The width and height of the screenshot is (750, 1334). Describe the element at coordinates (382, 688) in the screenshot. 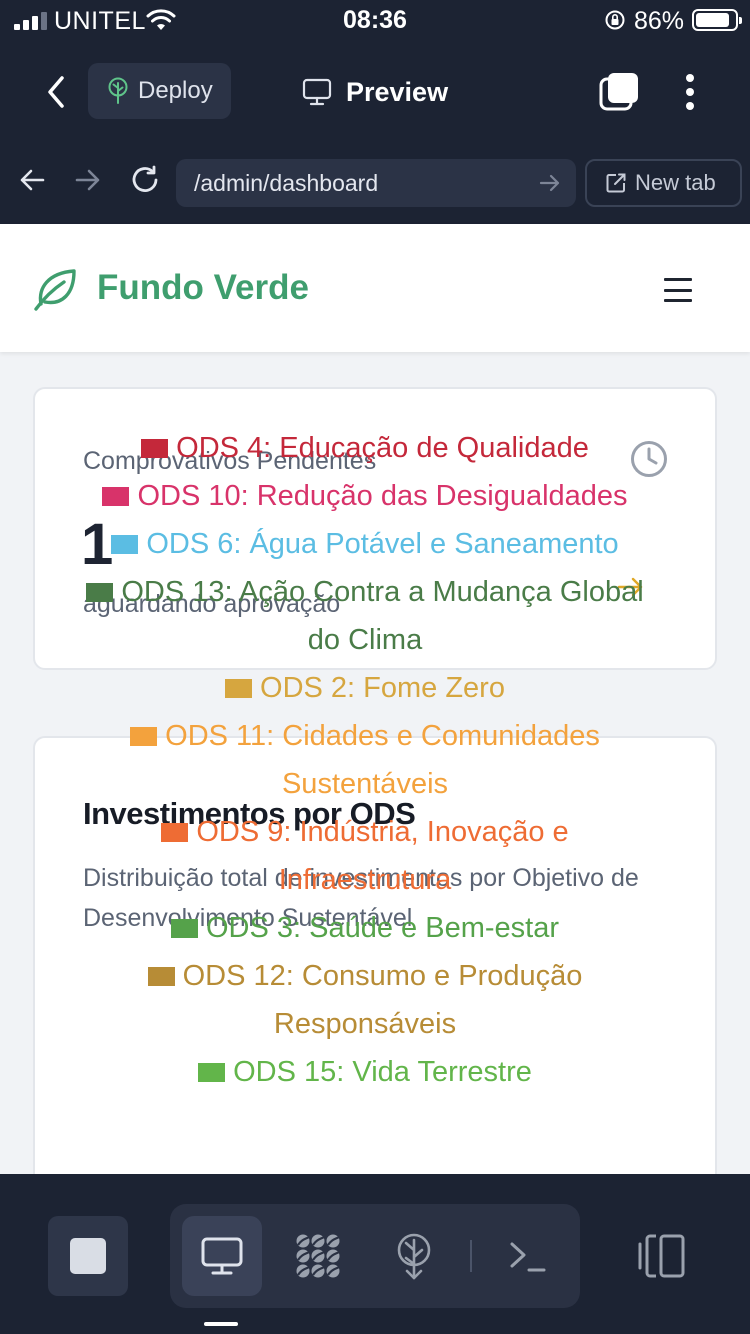

I see `legend-label: ODS 2: Fome Zero` at that location.